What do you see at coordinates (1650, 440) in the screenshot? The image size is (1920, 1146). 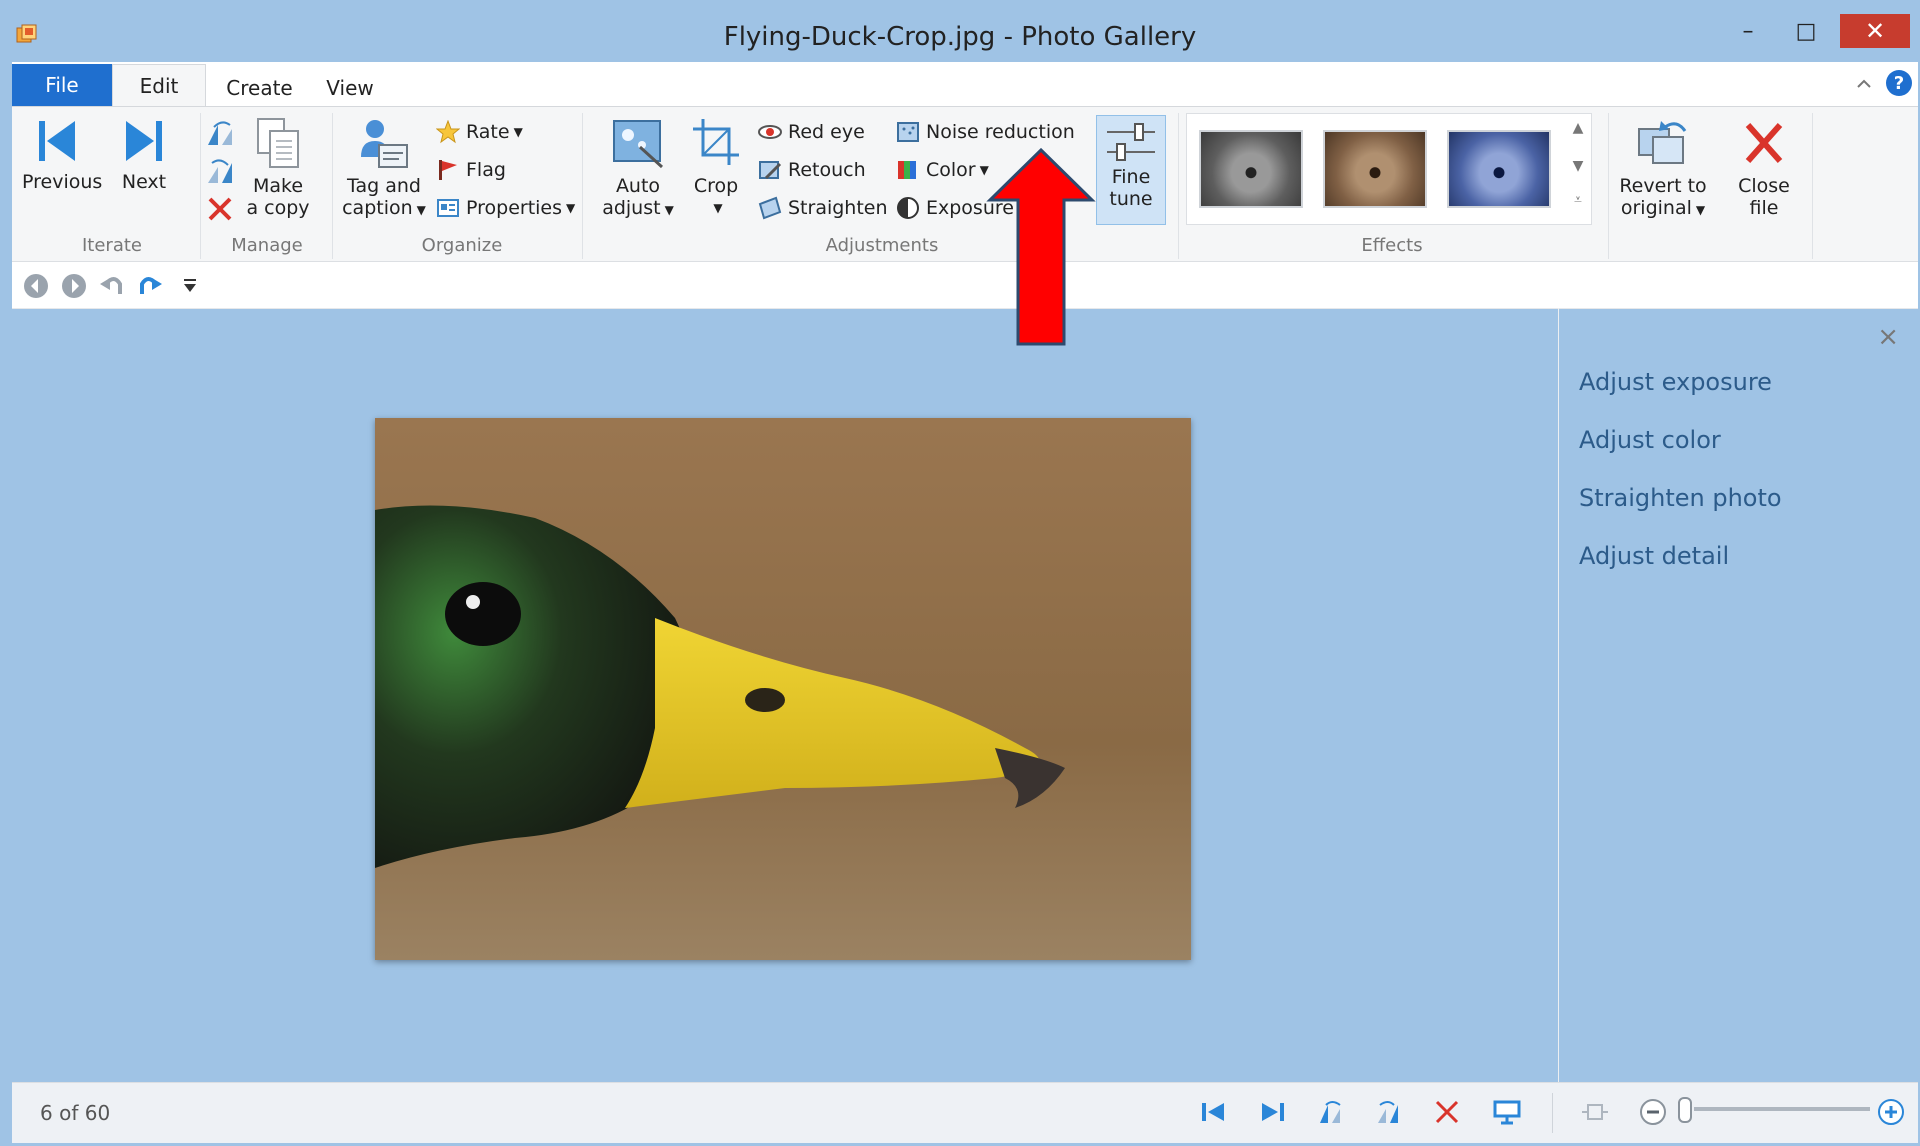 I see `adjust-color-link: Adjust color` at bounding box center [1650, 440].